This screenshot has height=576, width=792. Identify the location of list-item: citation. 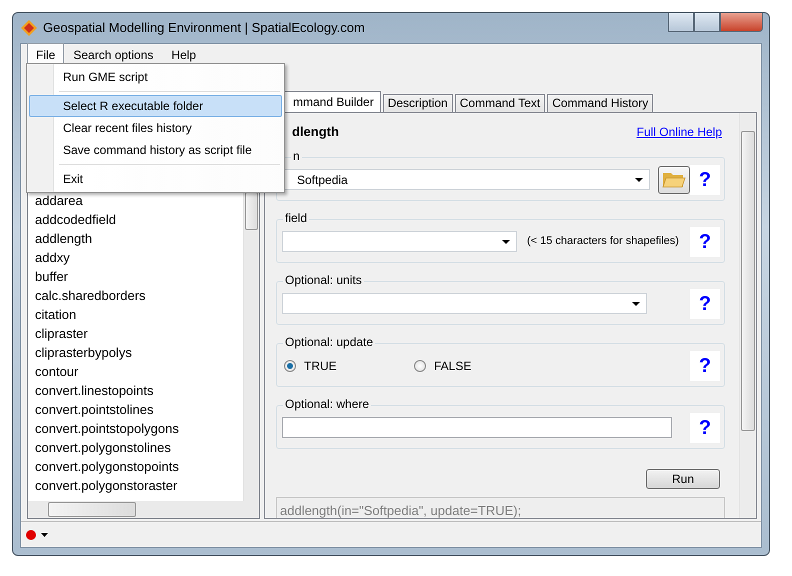
(139, 314).